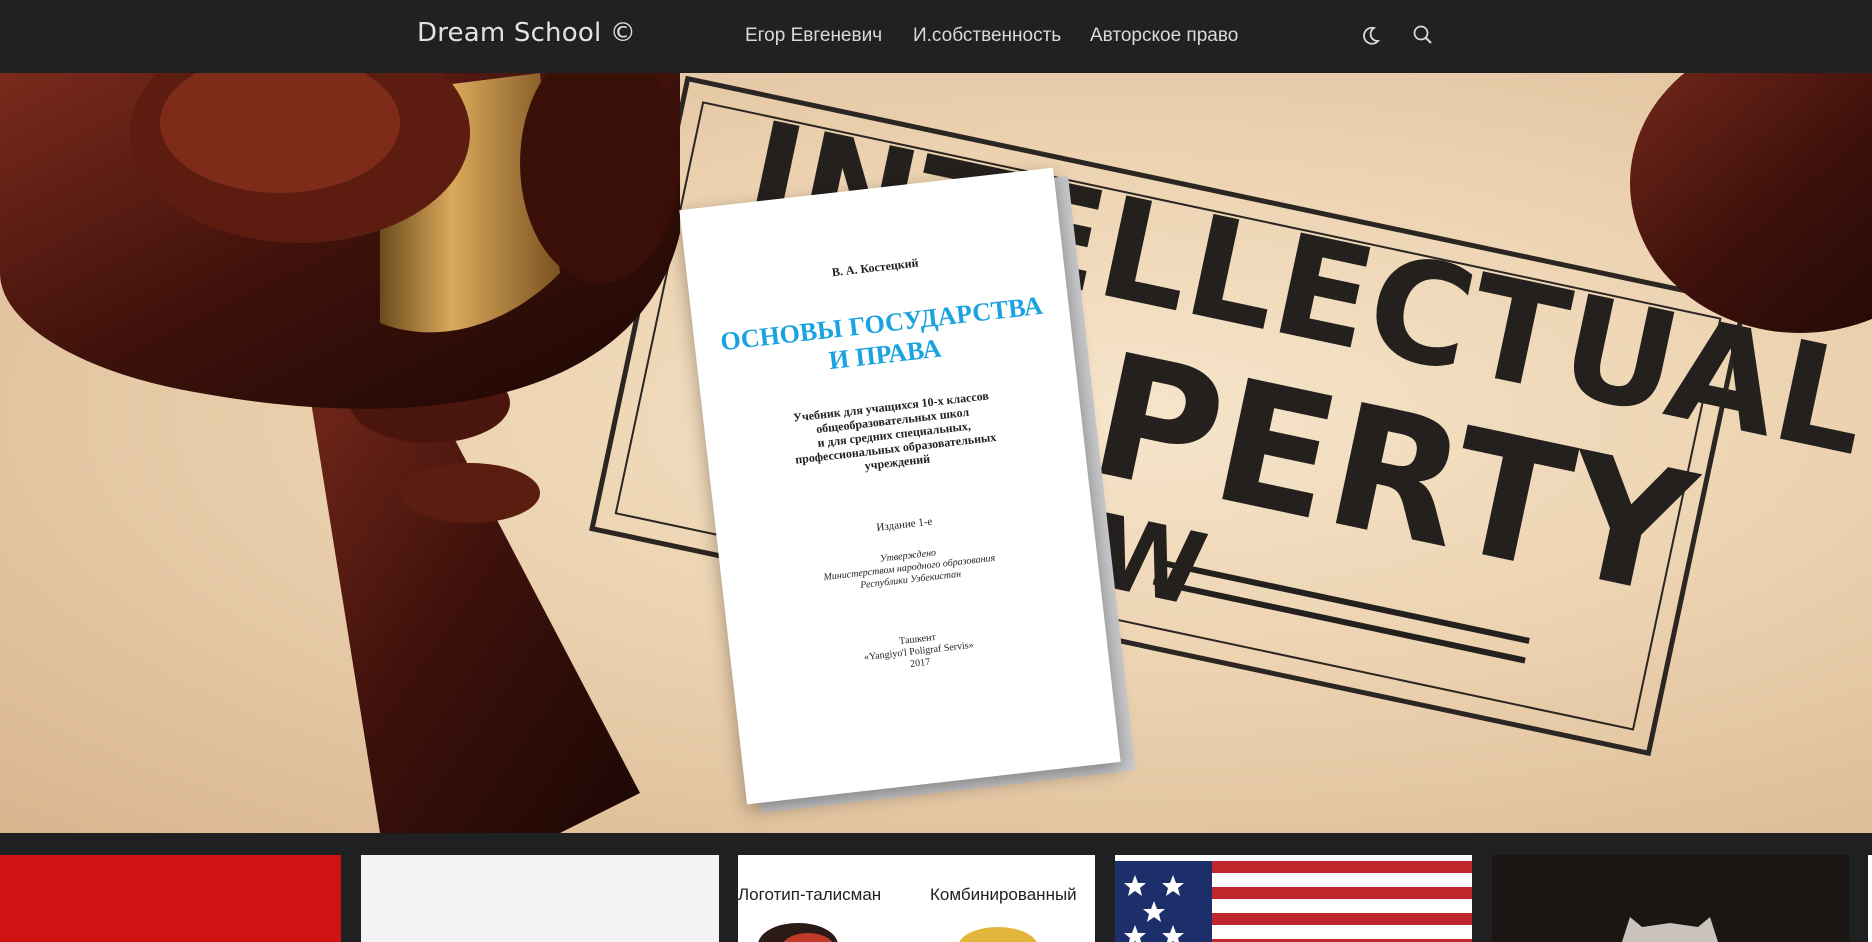 This screenshot has width=1872, height=942. What do you see at coordinates (897, 932) in the screenshot?
I see `logo-samples-graphic` at bounding box center [897, 932].